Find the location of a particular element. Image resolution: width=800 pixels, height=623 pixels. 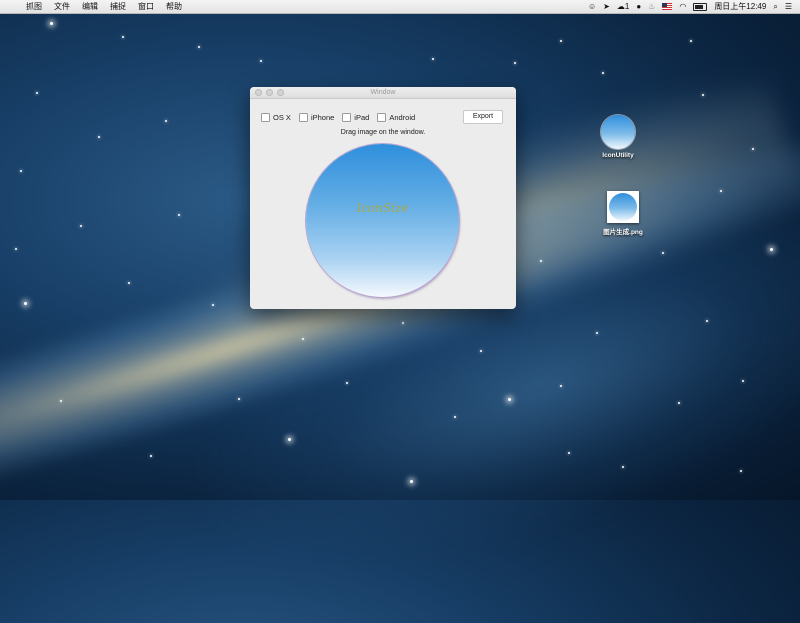

checkbox-label: iPhone is located at coordinates (322, 117).